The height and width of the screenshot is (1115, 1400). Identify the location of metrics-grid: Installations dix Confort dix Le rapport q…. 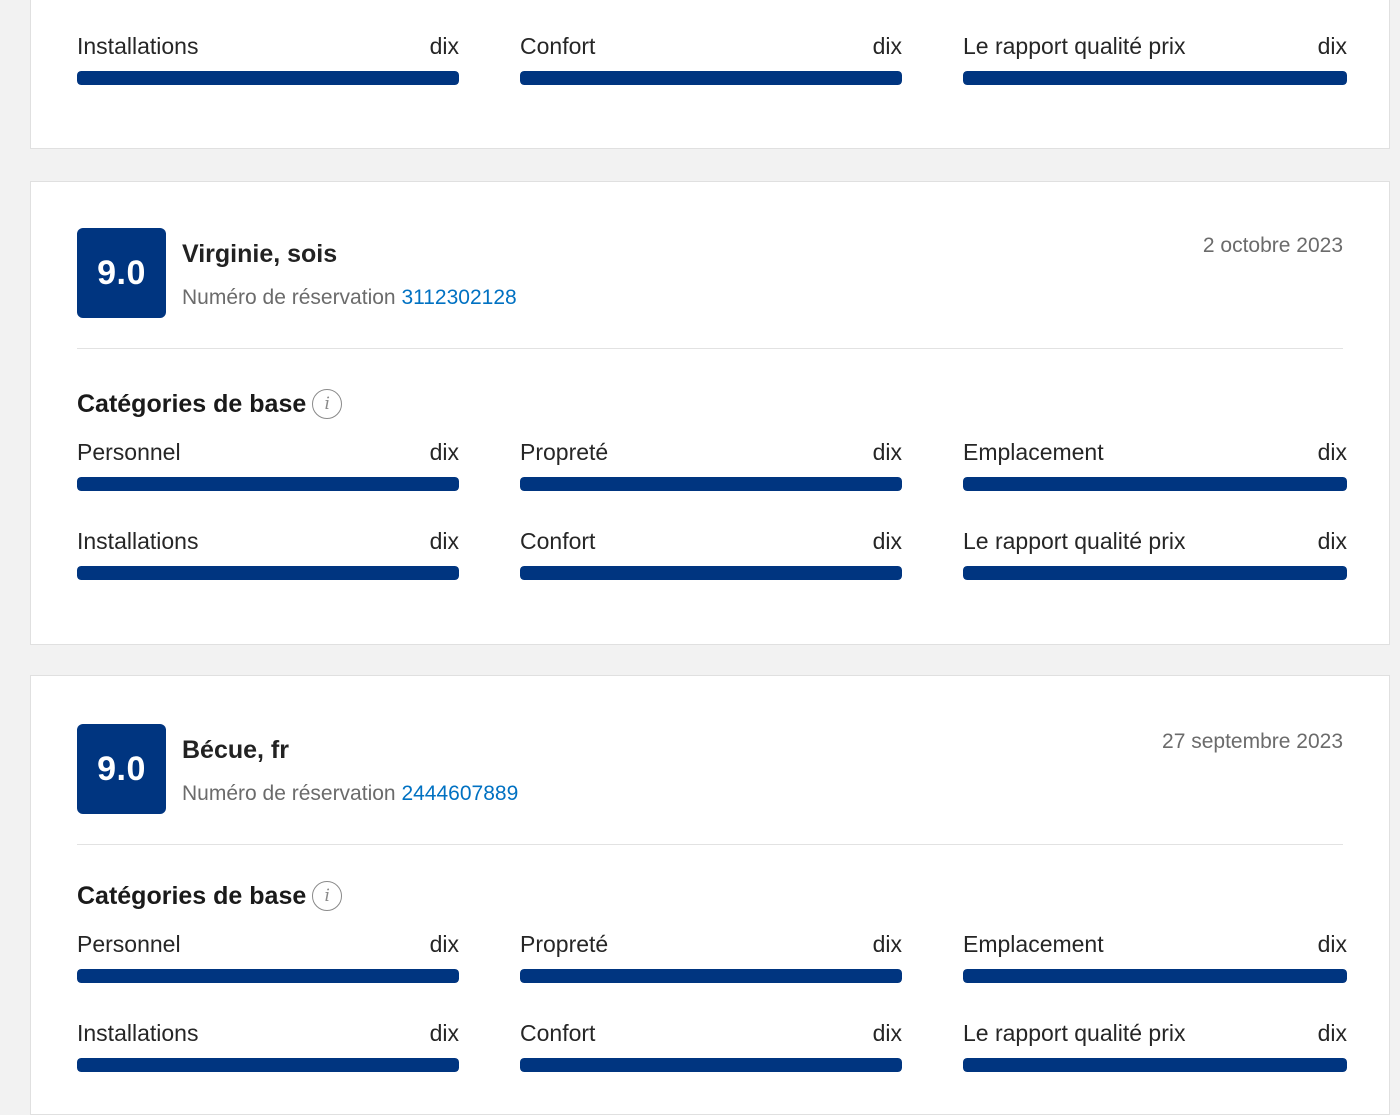
(712, 73).